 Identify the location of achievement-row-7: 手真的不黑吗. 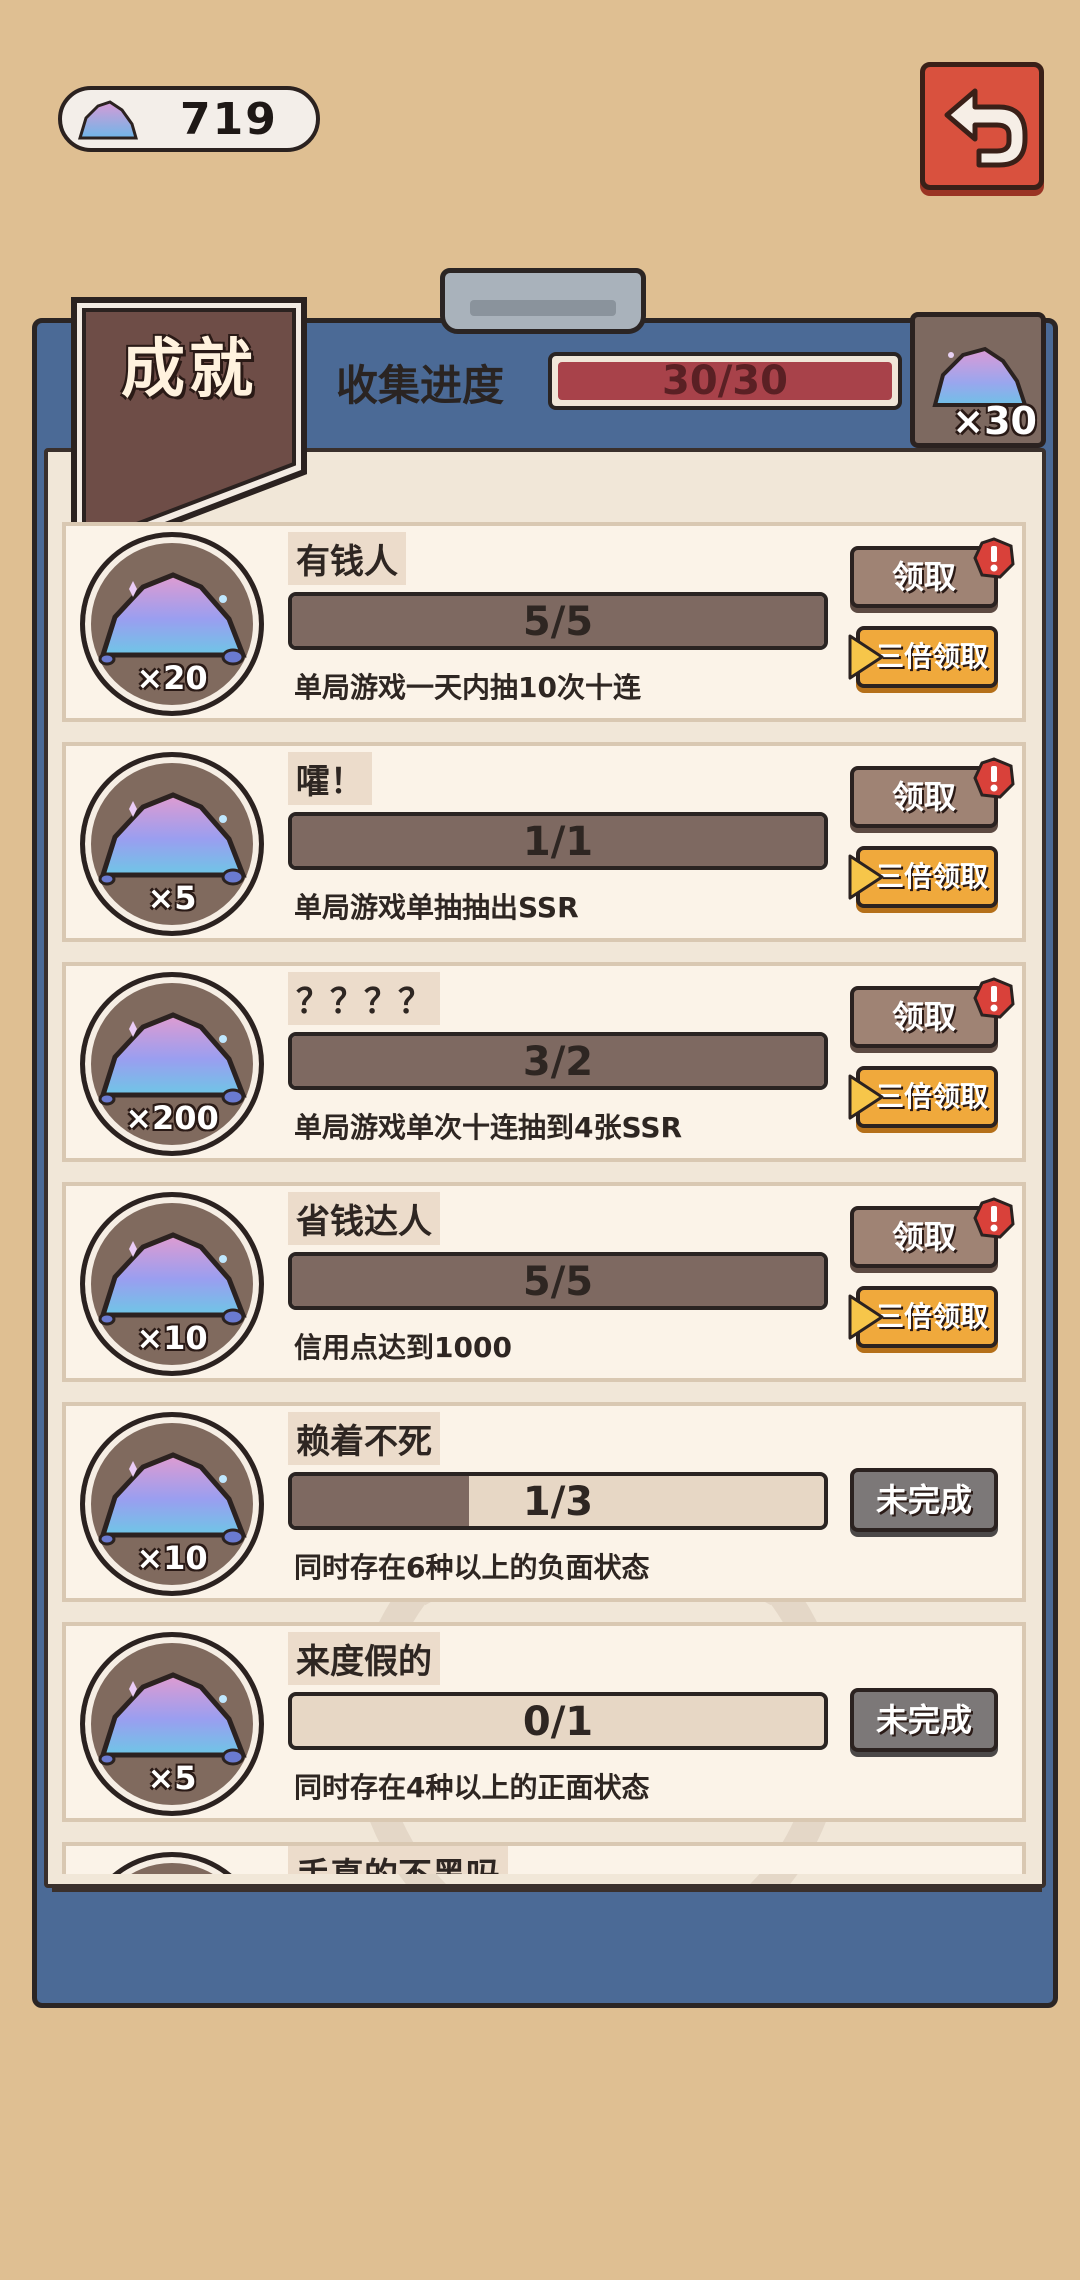
(544, 1858).